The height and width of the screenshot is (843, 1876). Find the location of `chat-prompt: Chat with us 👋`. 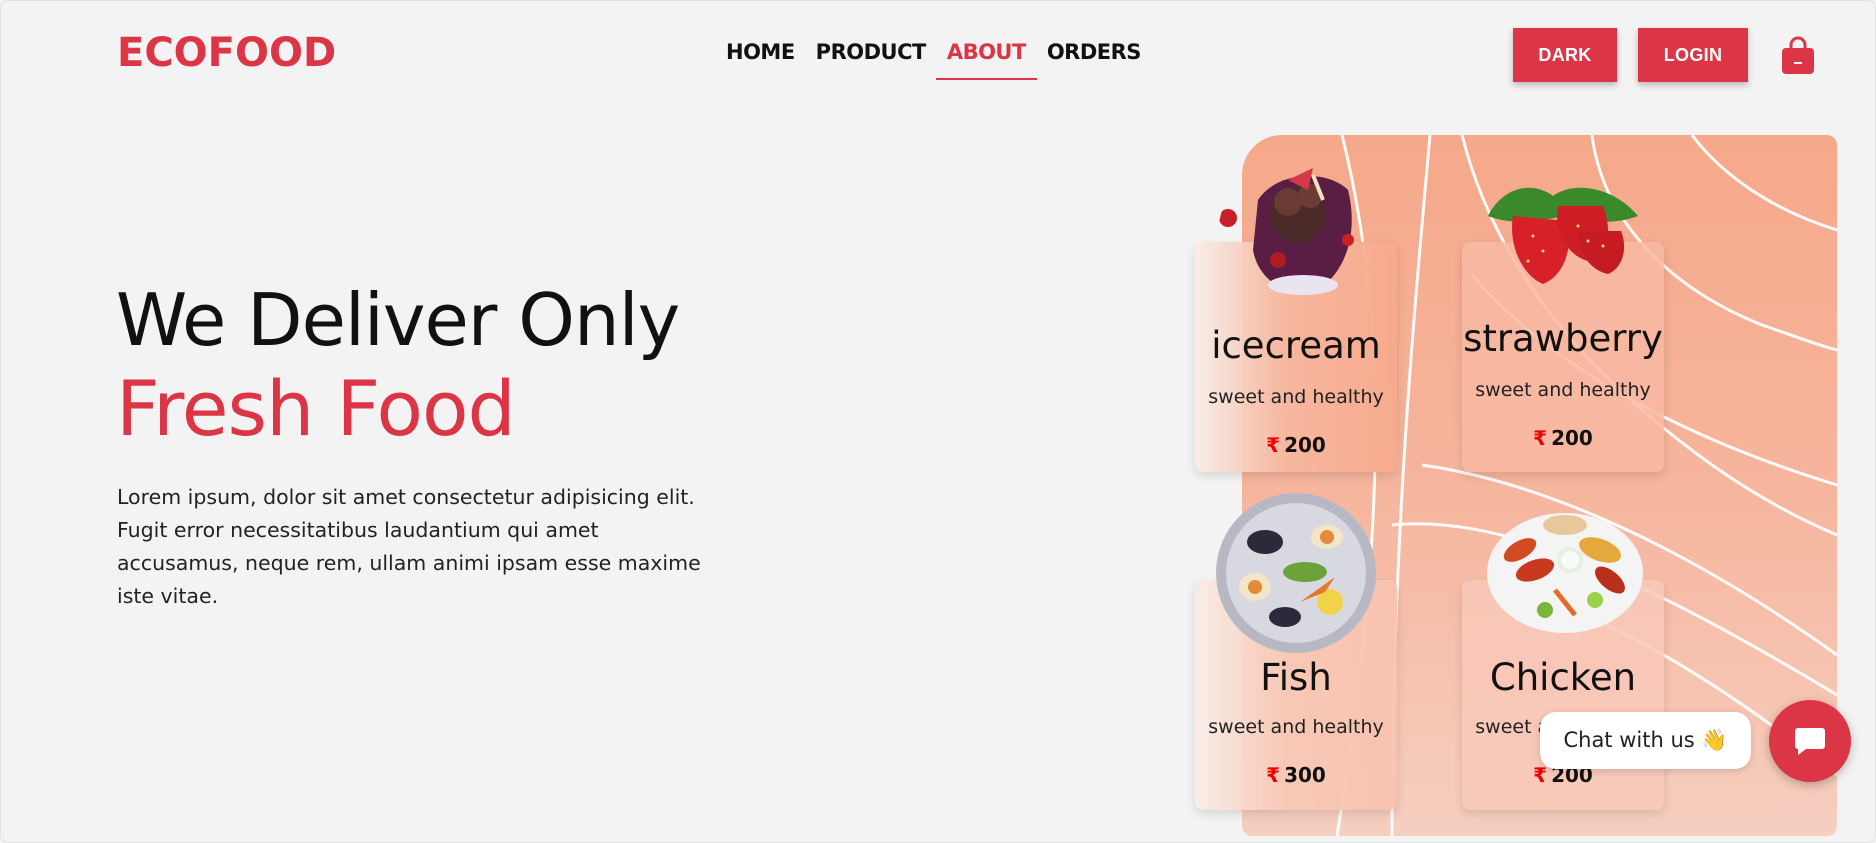

chat-prompt: Chat with us 👋 is located at coordinates (1645, 740).